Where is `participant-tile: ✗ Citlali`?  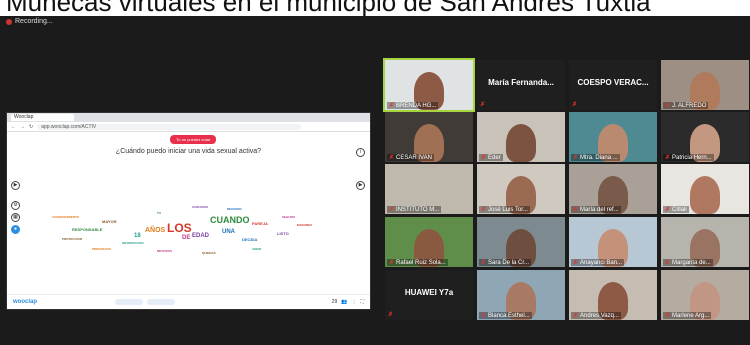
participant-tile: ✗ Citlali is located at coordinates (705, 189).